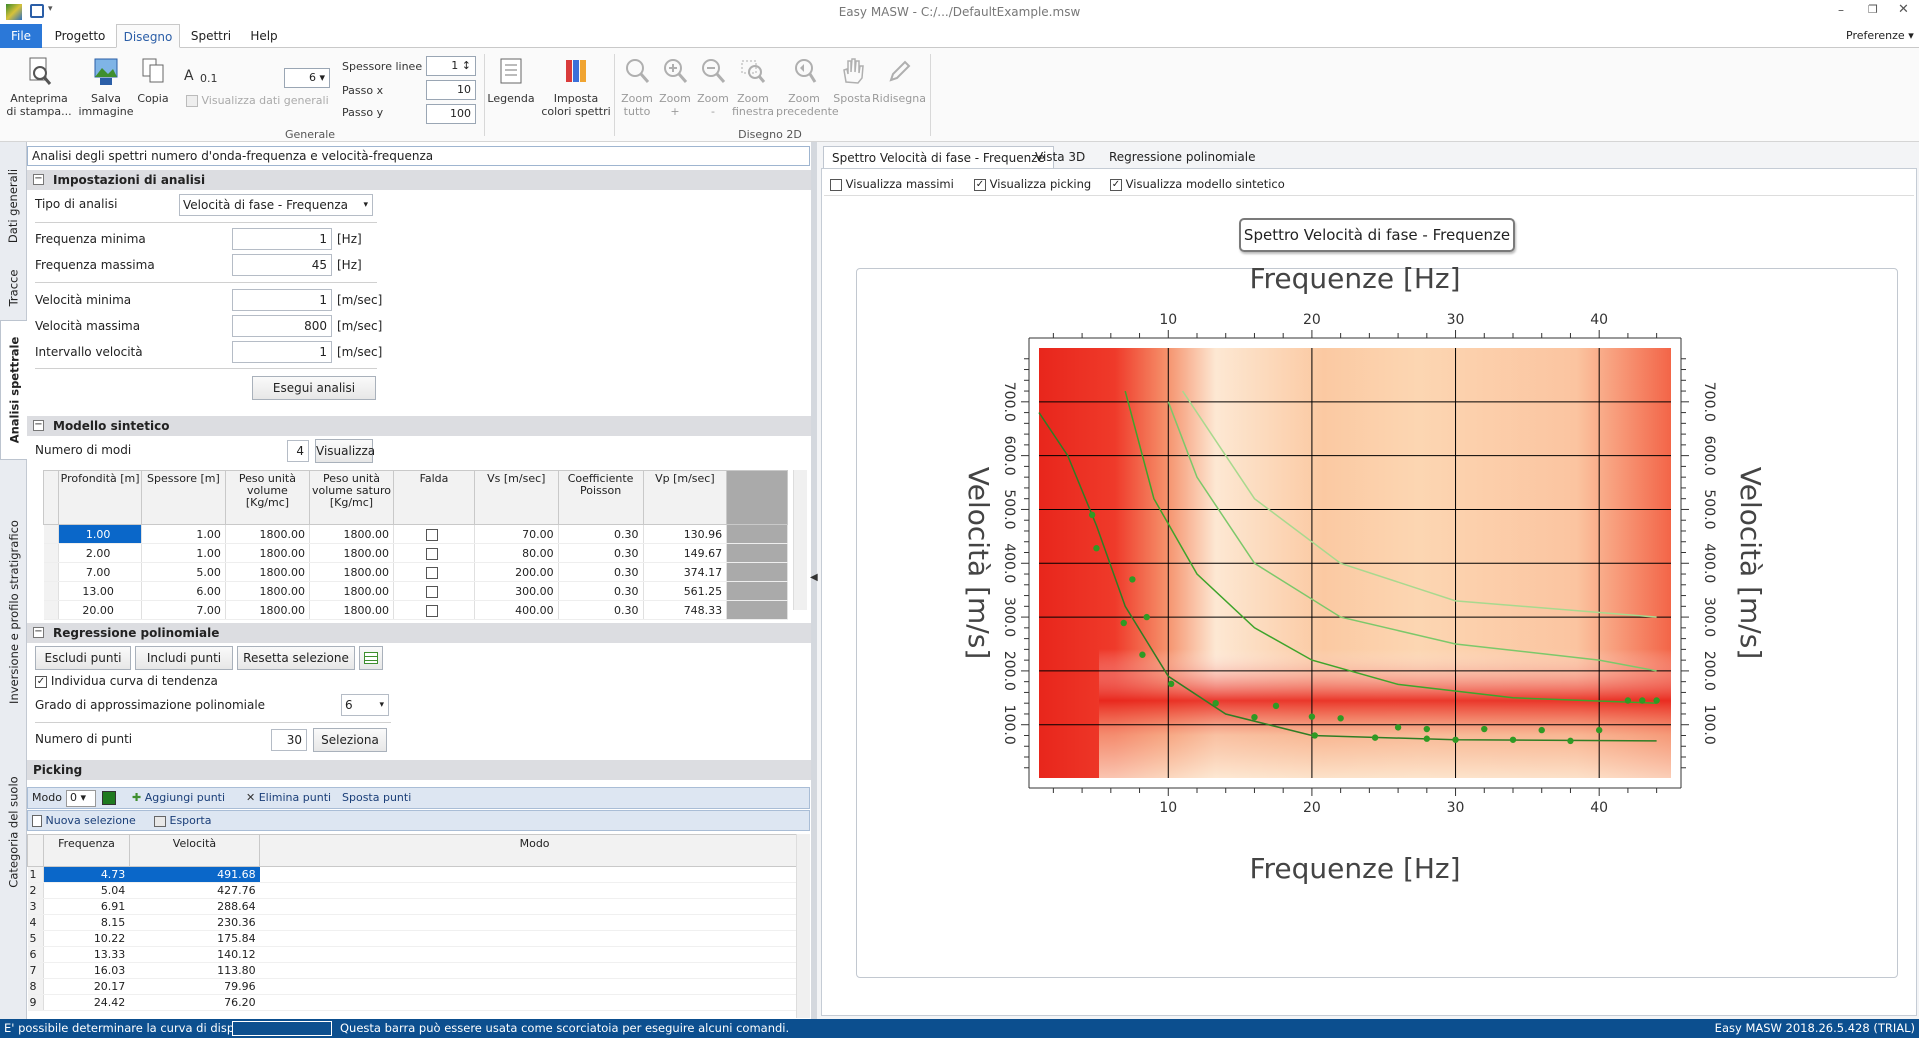  I want to click on table-row: 613.33140.120, so click(418, 954).